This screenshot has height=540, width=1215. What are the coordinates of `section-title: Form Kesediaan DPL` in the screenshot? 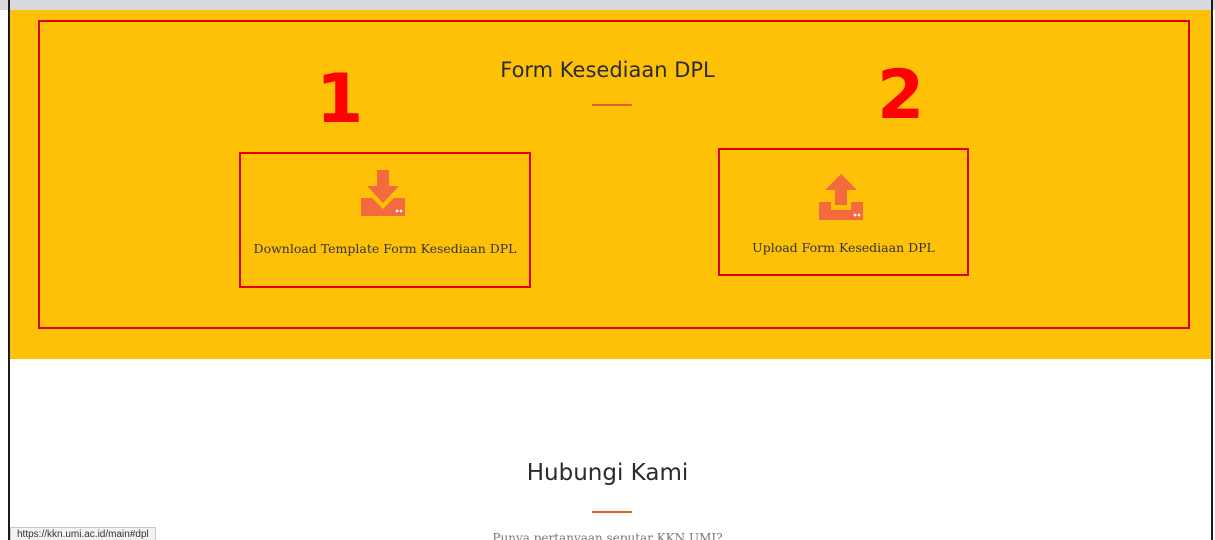 It's located at (607, 70).